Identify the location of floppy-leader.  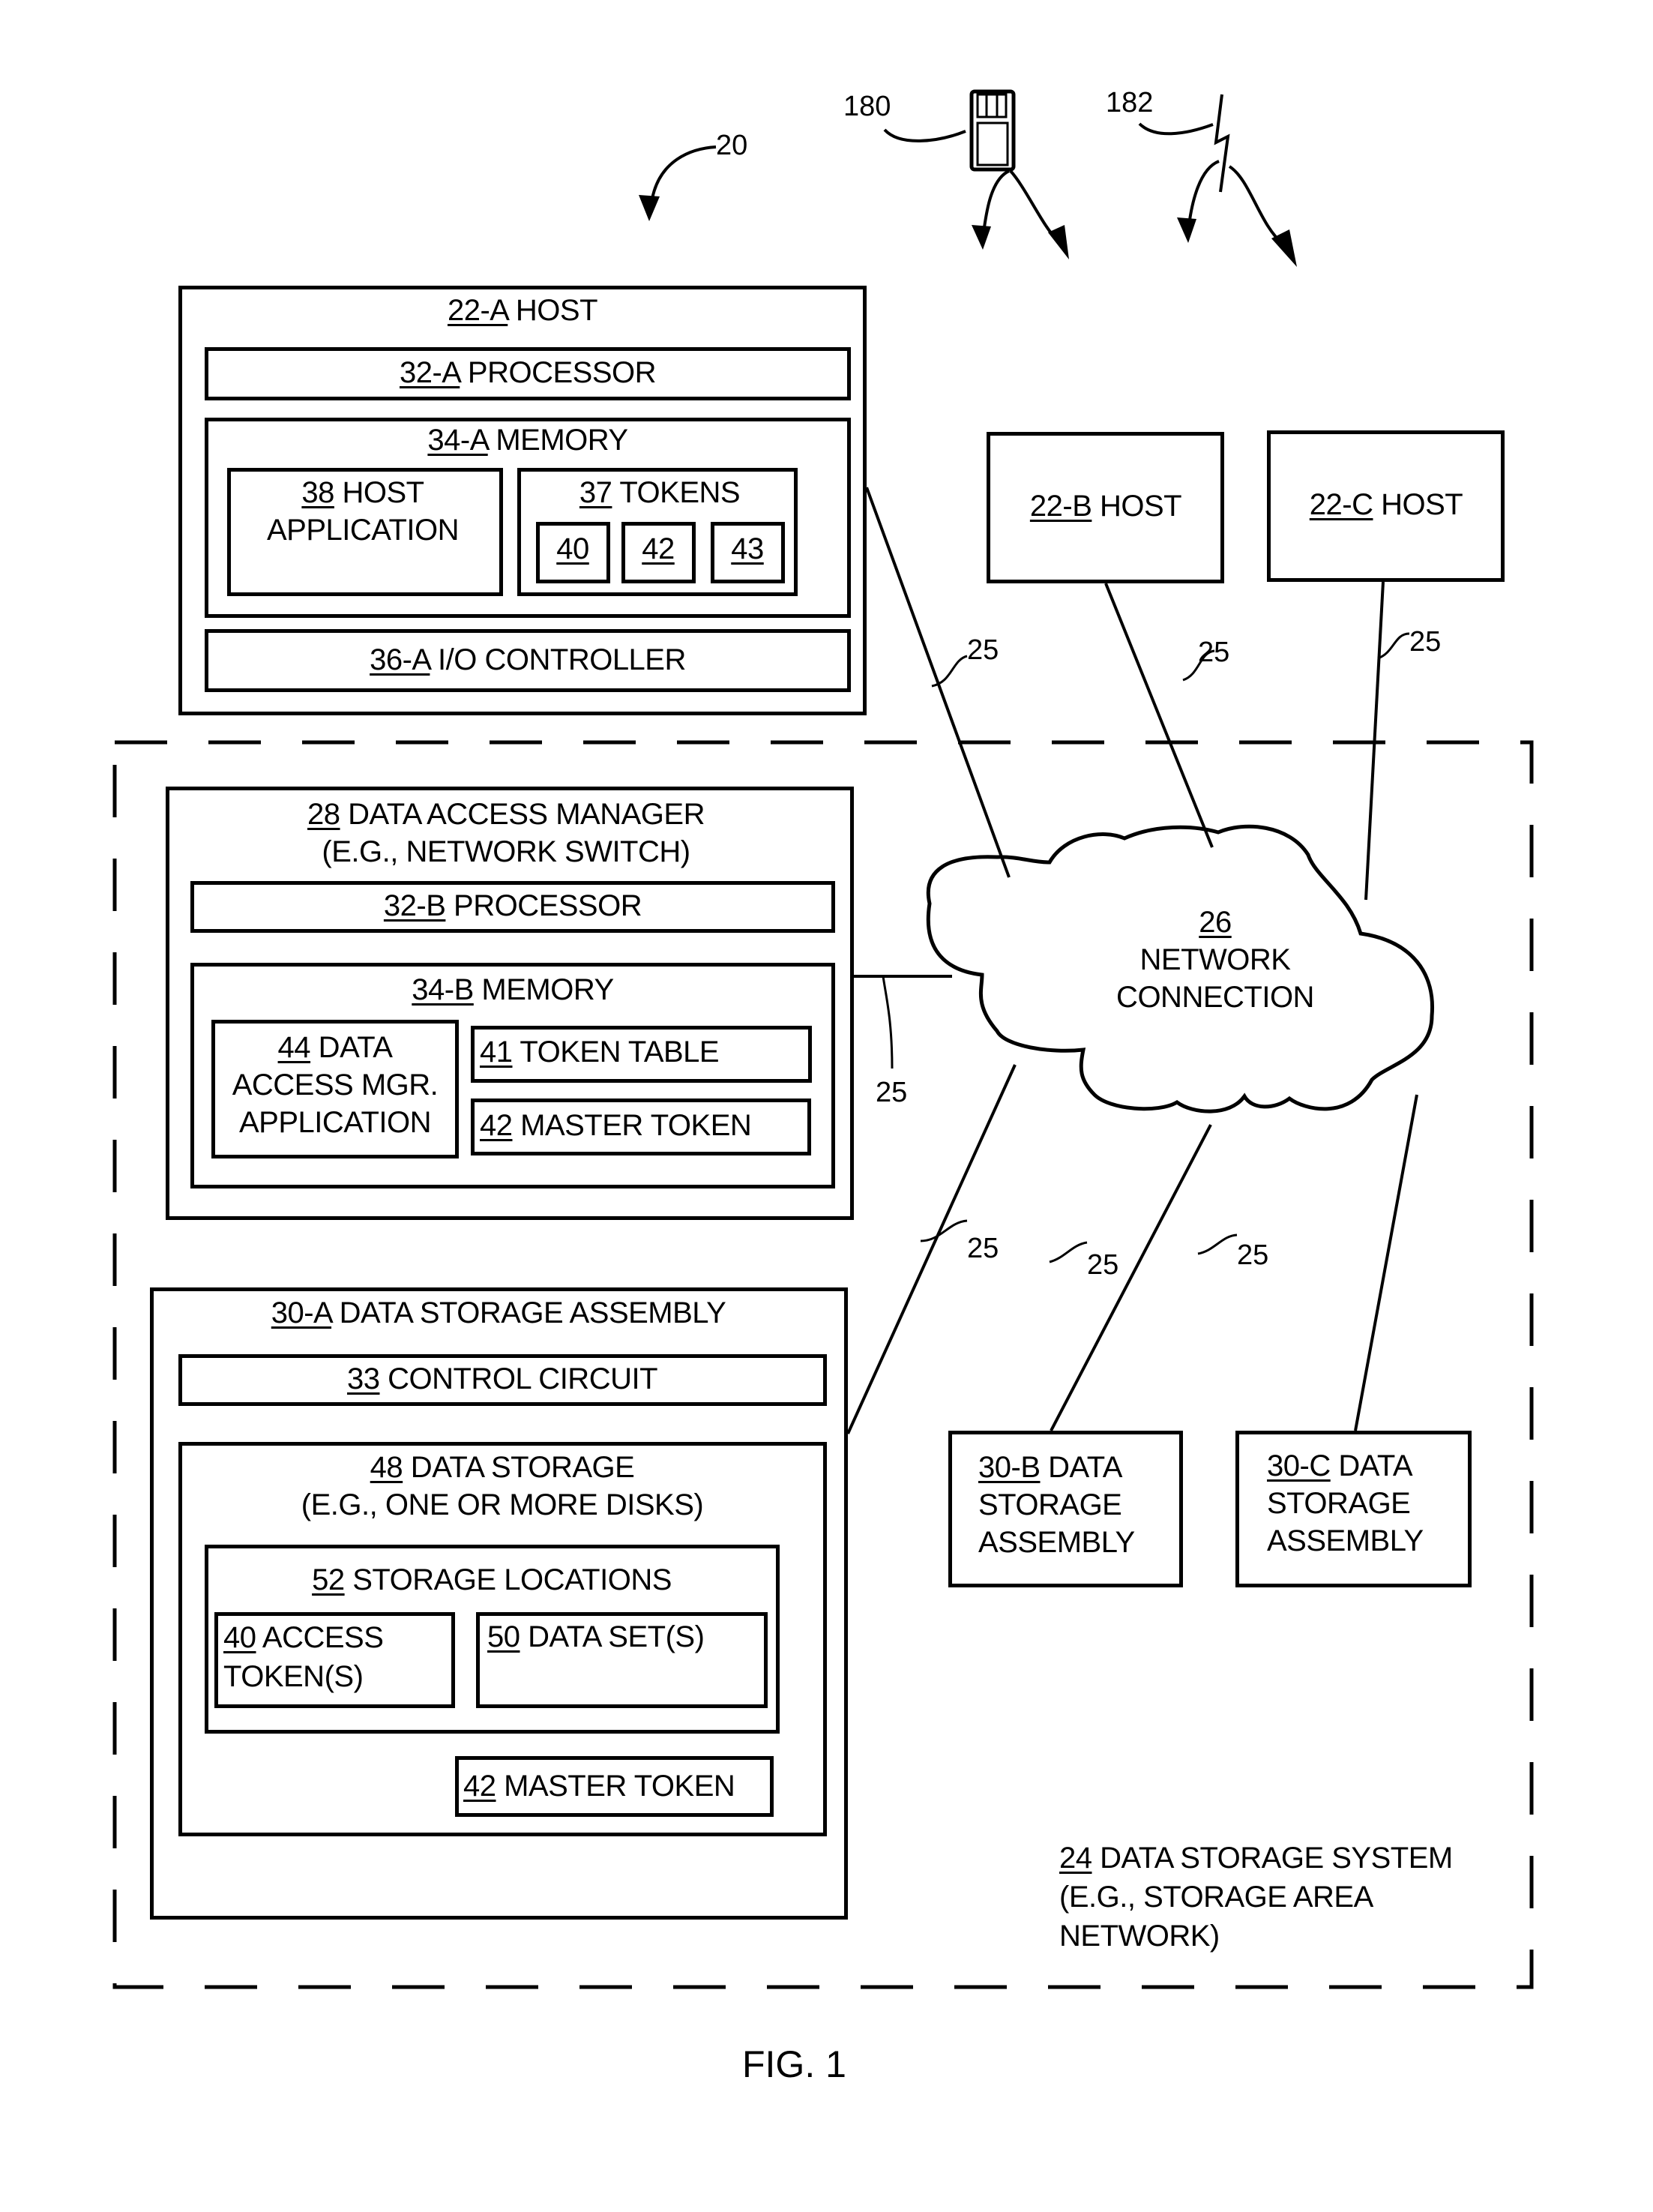
(924, 135).